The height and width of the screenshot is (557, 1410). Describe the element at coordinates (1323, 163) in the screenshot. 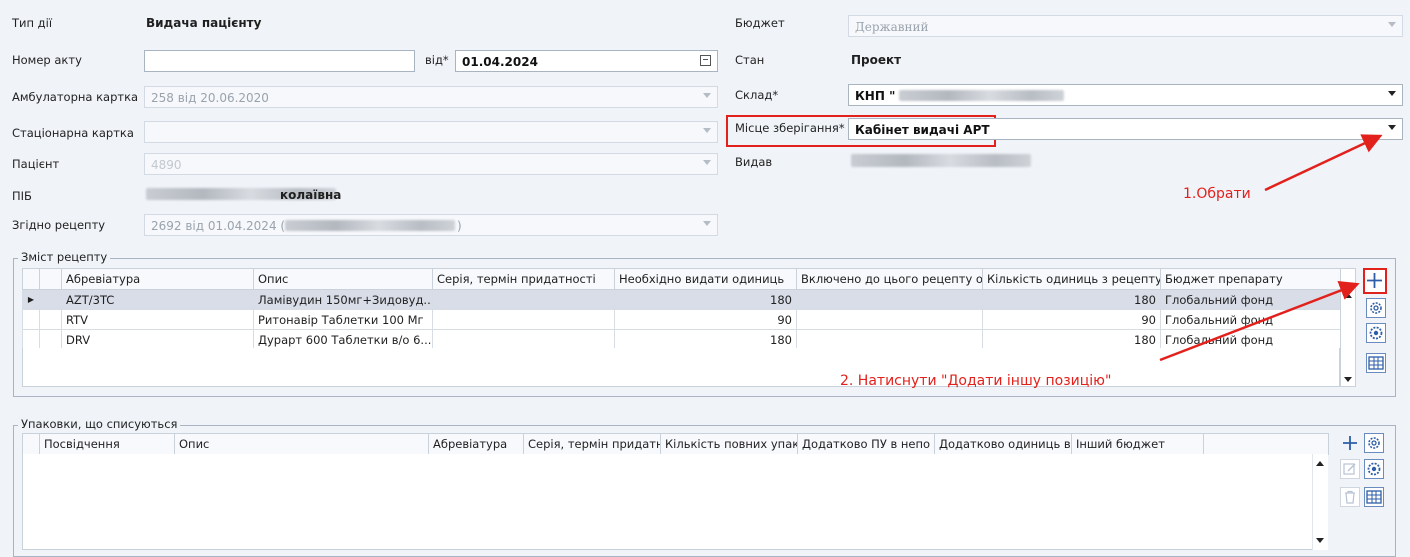

I see `arrow-to-storage` at that location.